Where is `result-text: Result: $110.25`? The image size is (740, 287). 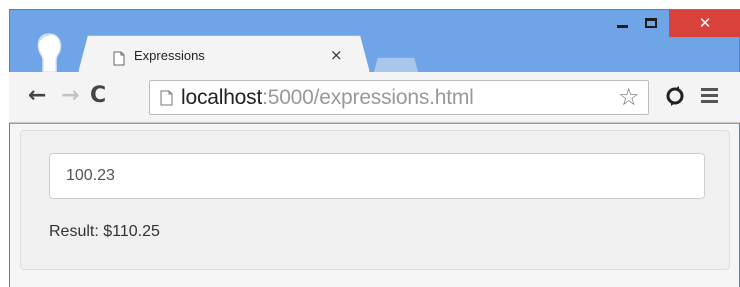
result-text: Result: $110.25 is located at coordinates (104, 231).